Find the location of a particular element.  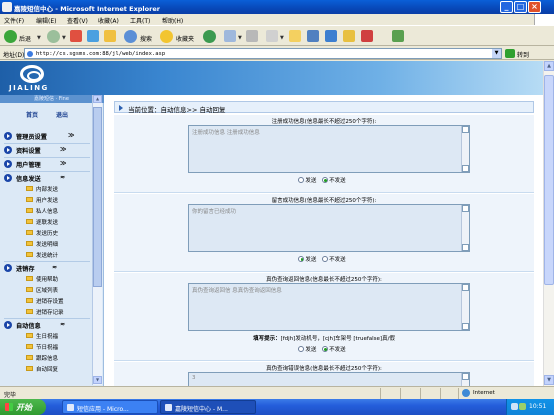

nav-item: 节日祝福 is located at coordinates (47, 347).